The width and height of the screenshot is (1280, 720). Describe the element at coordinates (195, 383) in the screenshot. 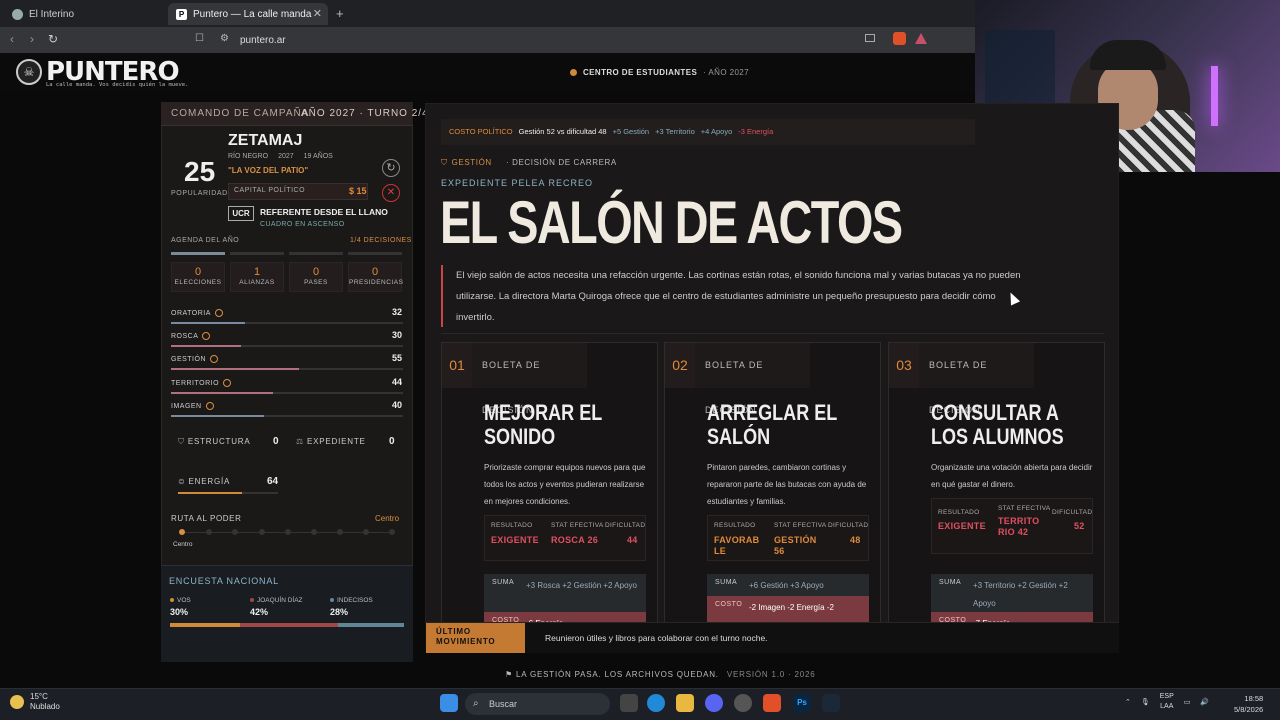

I see `attribute-name: TERRITORIO` at that location.